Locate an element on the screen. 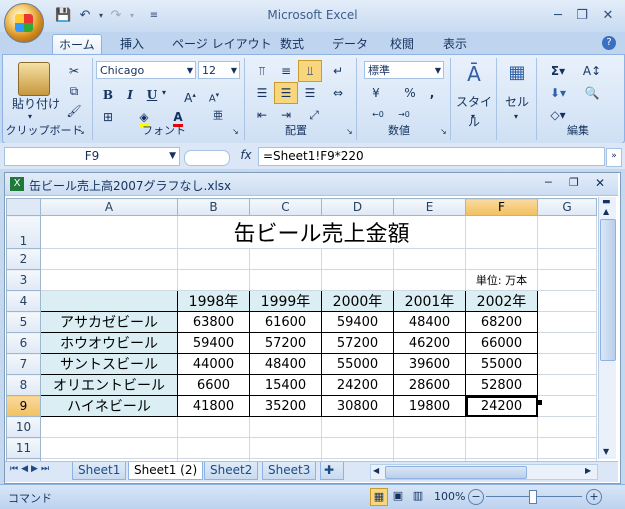 This screenshot has width=625, height=509. year-header: 1998年 is located at coordinates (213, 301).